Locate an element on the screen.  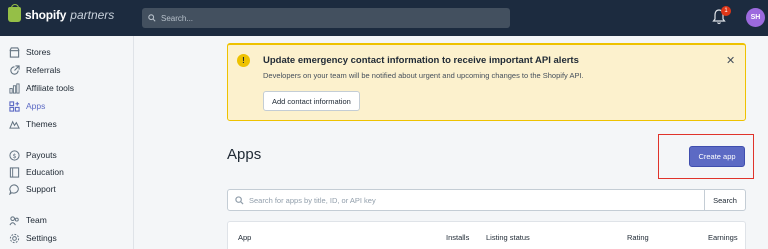
sidebar-item-support: Support is located at coordinates (32, 189).